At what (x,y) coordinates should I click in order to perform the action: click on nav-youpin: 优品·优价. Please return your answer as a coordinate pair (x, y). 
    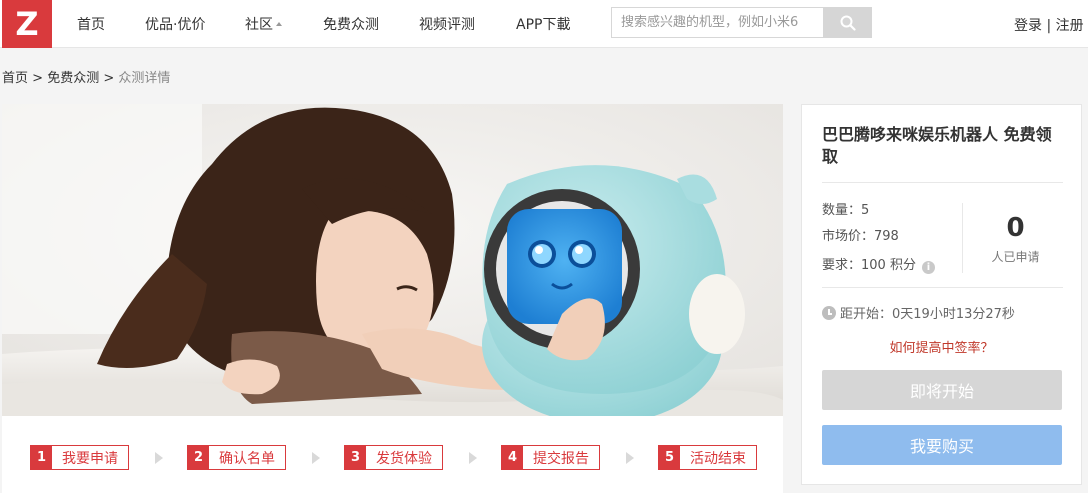
    Looking at the image, I should click on (175, 24).